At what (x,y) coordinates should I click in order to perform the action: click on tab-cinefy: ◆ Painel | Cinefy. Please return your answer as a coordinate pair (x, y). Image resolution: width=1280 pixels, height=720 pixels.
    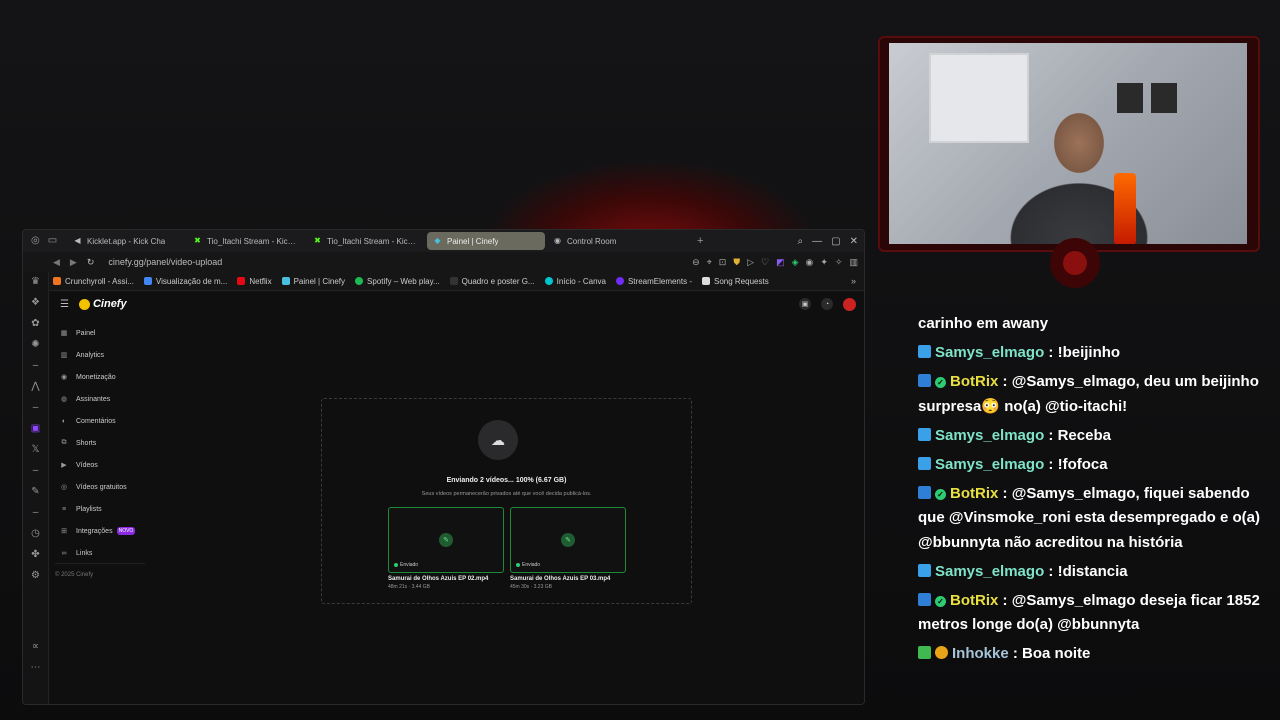
    Looking at the image, I should click on (486, 241).